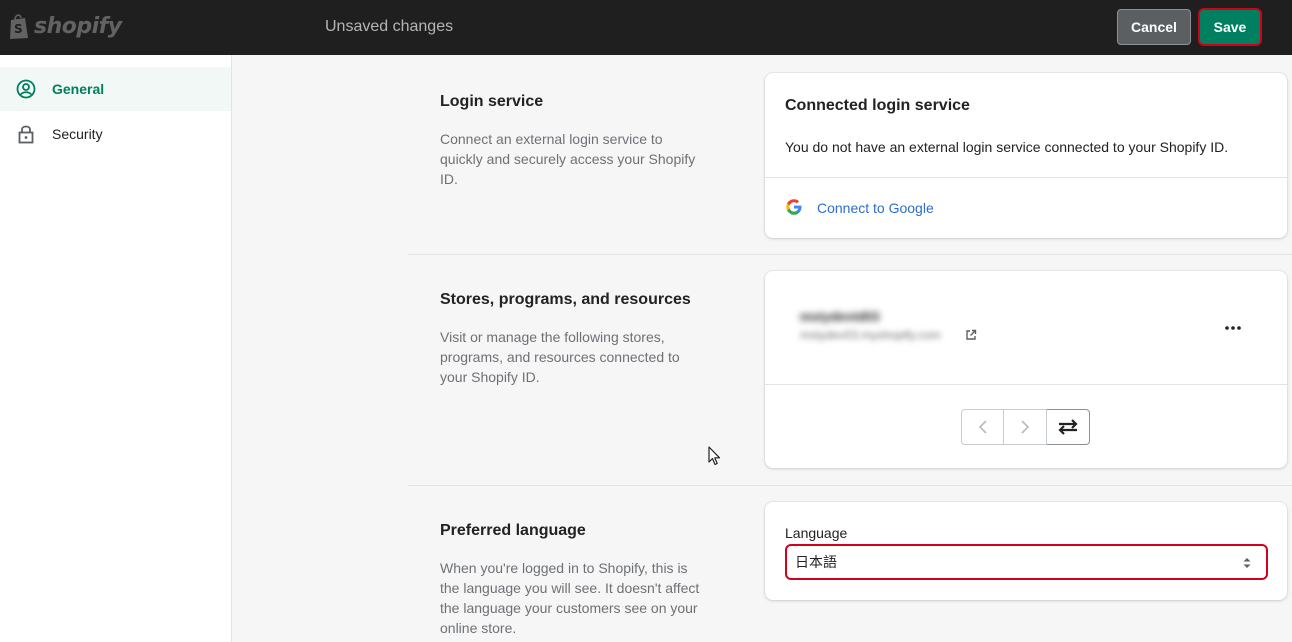  I want to click on stores-title: Stores, programs, and resources, so click(565, 299).